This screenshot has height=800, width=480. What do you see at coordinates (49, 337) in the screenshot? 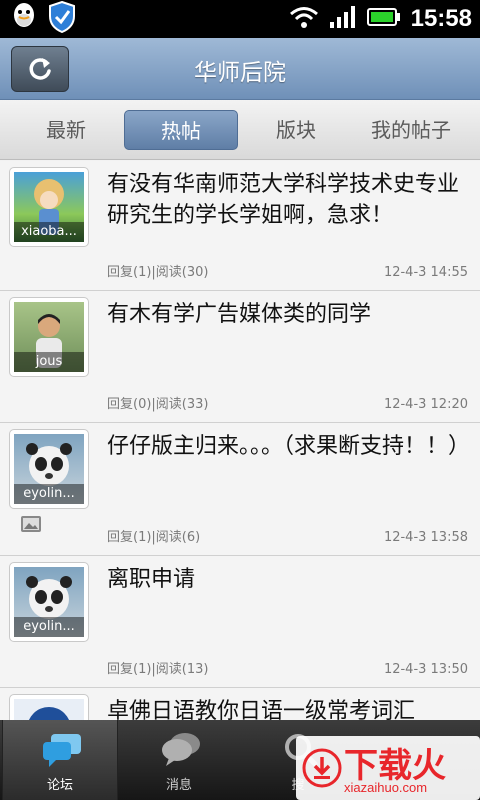
I see `avatar: jous` at bounding box center [49, 337].